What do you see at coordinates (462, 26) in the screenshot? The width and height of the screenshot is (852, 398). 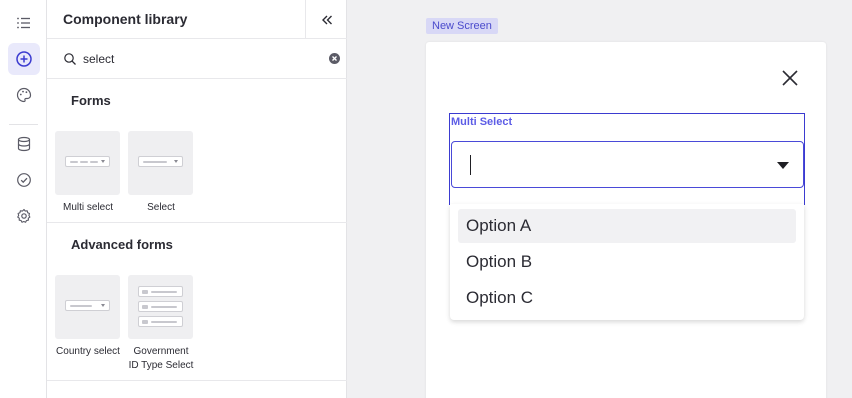 I see `screen-name-tag: New Screen` at bounding box center [462, 26].